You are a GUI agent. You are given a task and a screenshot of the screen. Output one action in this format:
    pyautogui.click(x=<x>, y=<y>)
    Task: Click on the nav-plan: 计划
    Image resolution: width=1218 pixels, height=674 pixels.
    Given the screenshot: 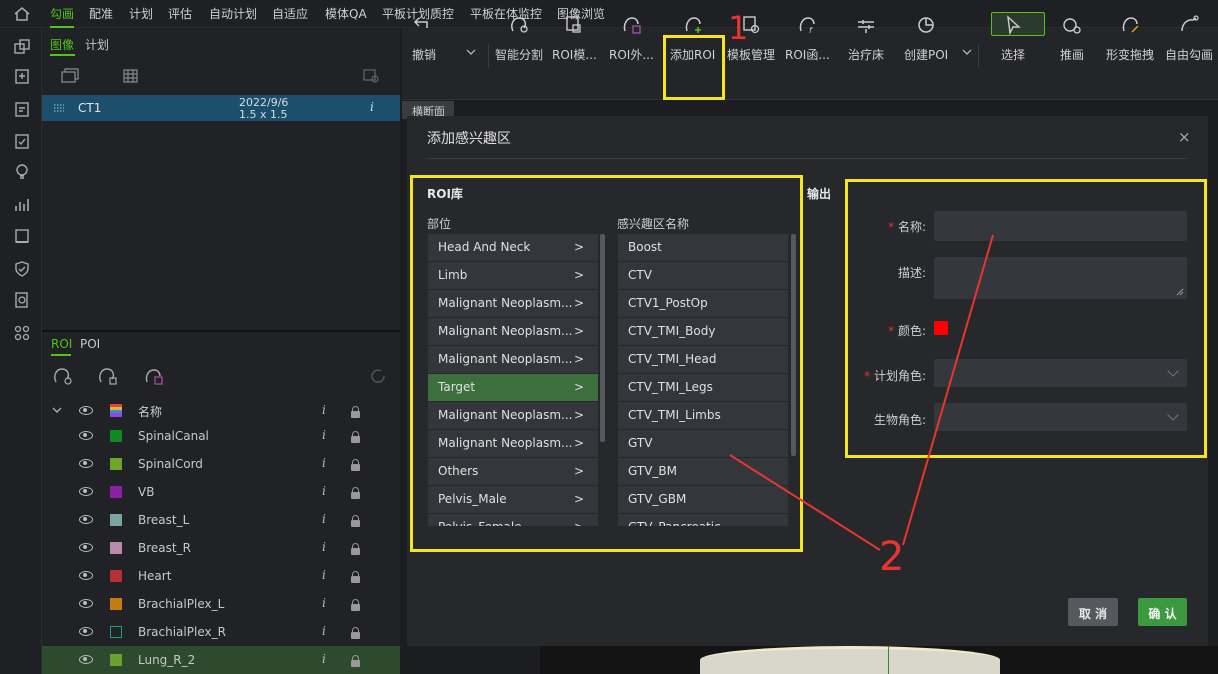 What is the action you would take?
    pyautogui.click(x=141, y=13)
    